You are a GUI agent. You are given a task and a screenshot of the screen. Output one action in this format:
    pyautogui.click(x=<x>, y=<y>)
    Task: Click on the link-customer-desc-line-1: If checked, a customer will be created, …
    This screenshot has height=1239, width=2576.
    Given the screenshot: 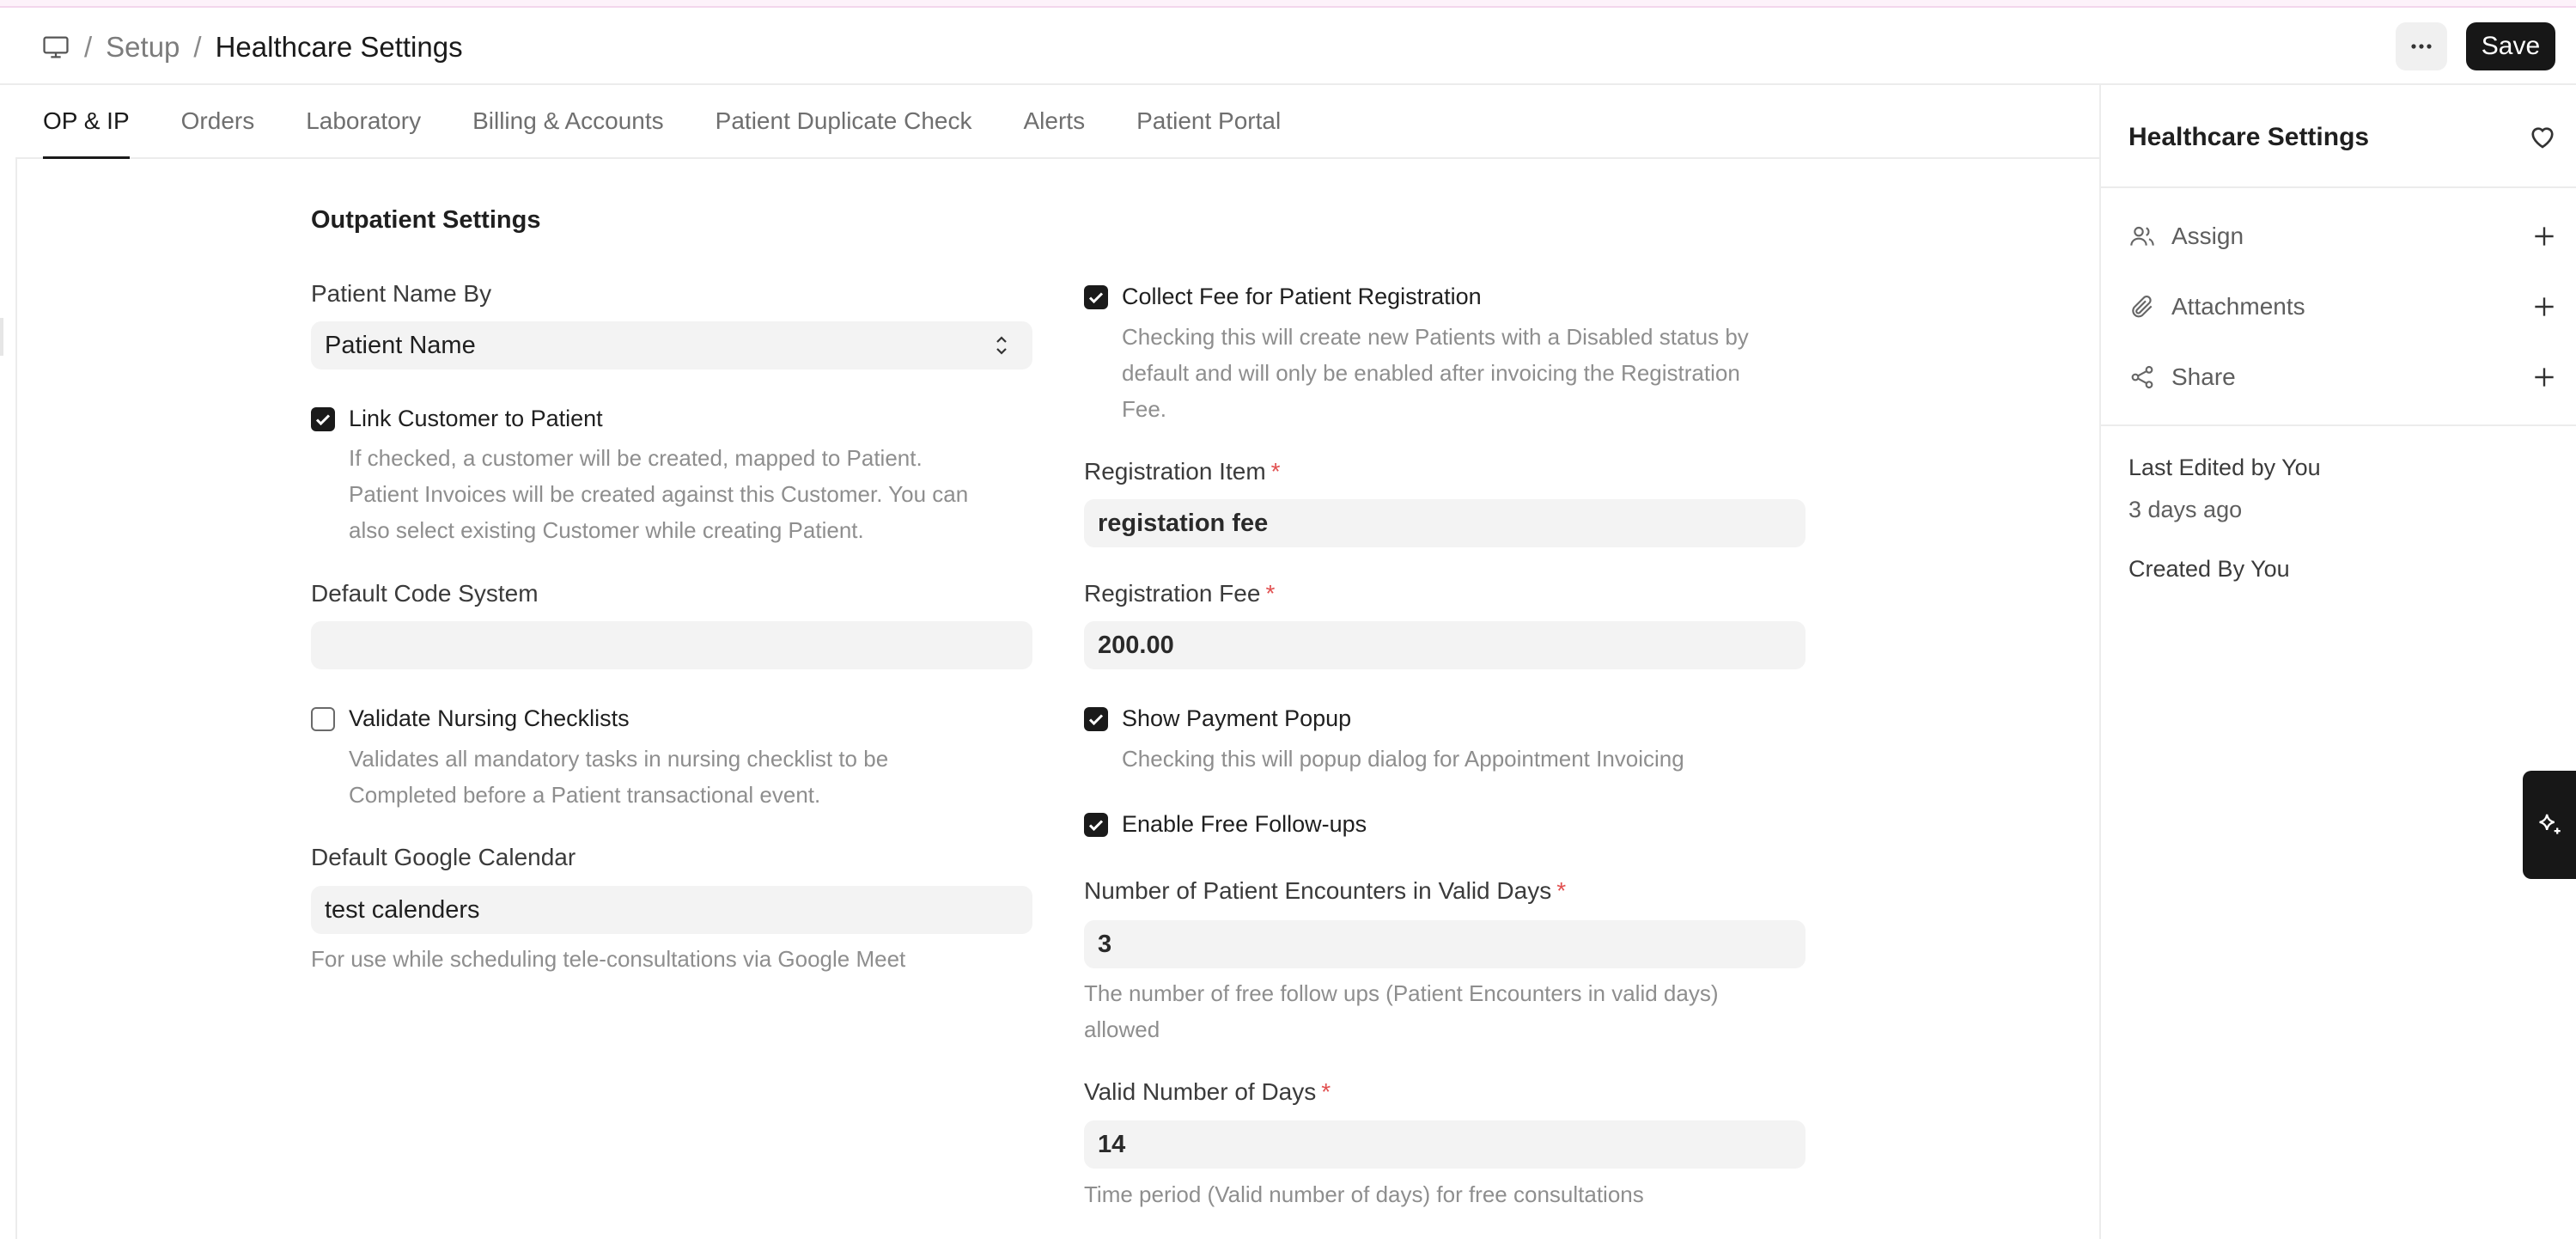 What is the action you would take?
    pyautogui.click(x=636, y=458)
    